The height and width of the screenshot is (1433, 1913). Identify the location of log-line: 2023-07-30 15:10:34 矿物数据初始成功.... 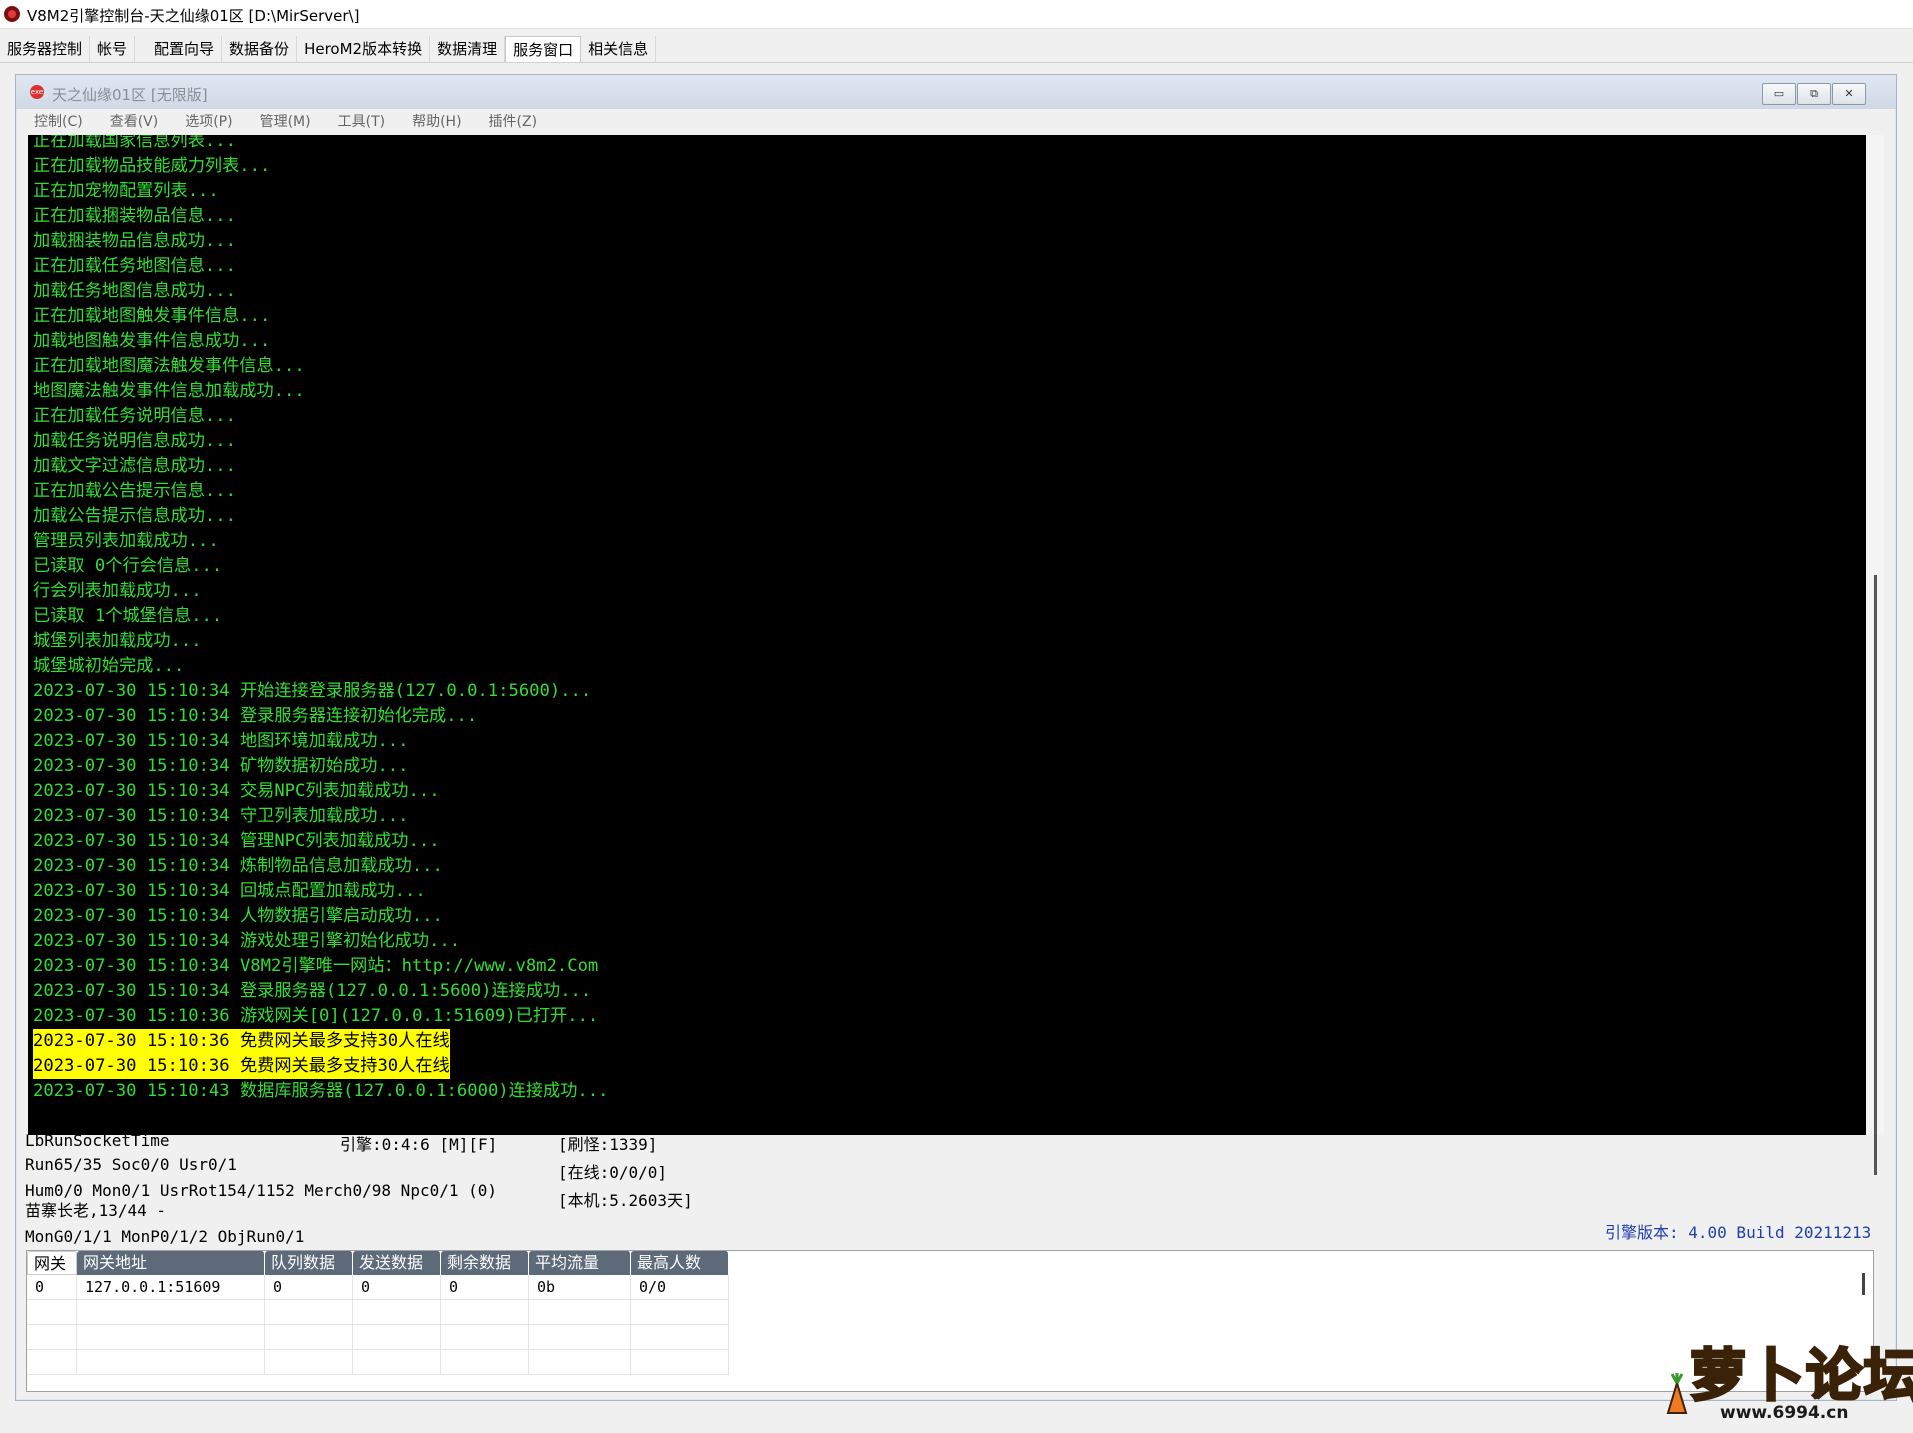
(221, 766).